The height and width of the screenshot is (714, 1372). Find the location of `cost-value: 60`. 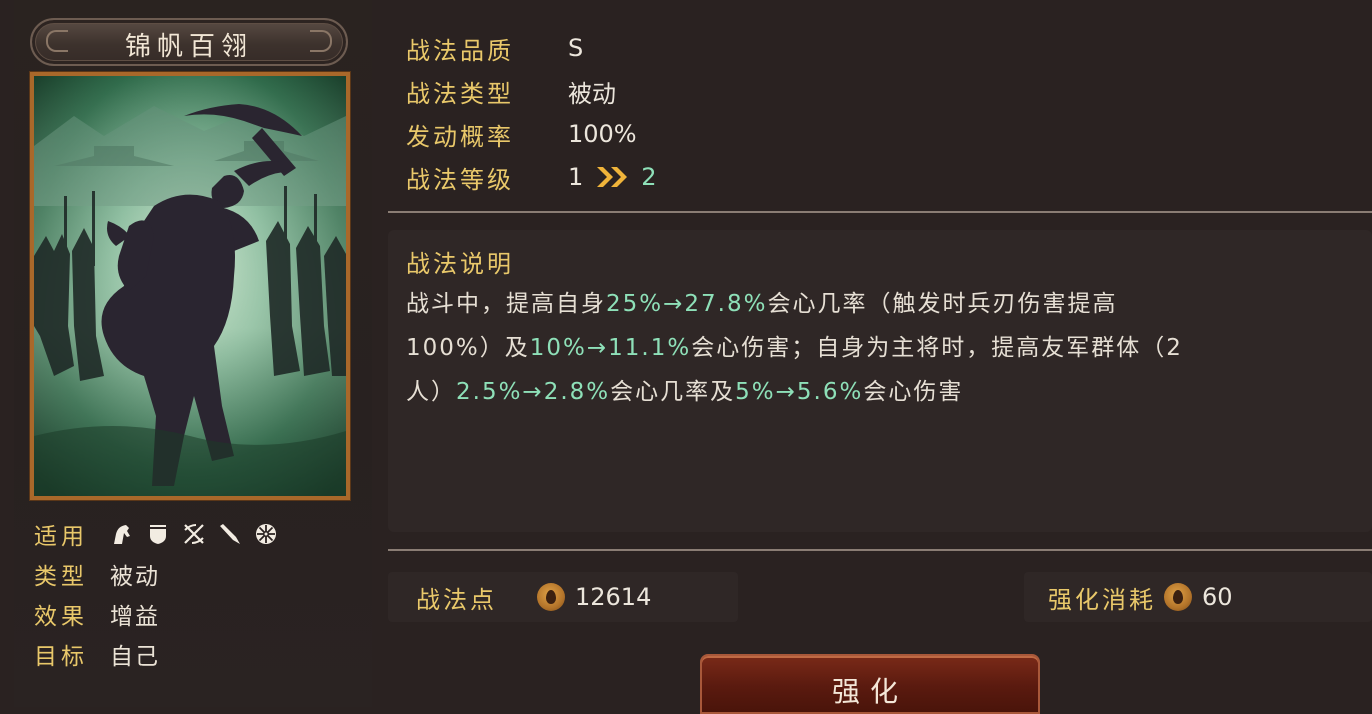

cost-value: 60 is located at coordinates (1217, 597).